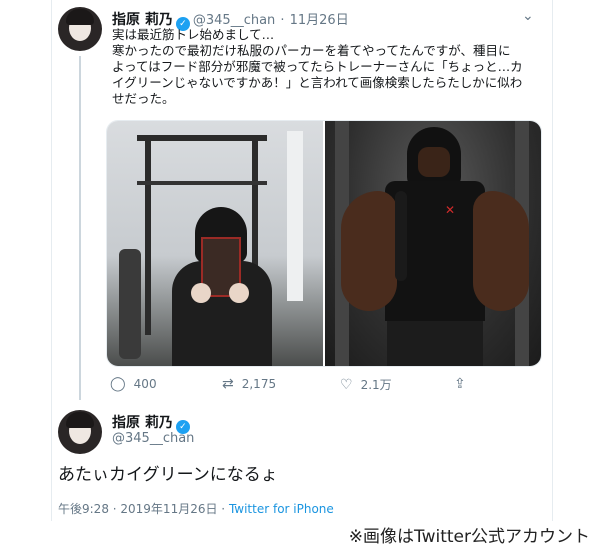  I want to click on share-icon: ⇪, so click(460, 384).